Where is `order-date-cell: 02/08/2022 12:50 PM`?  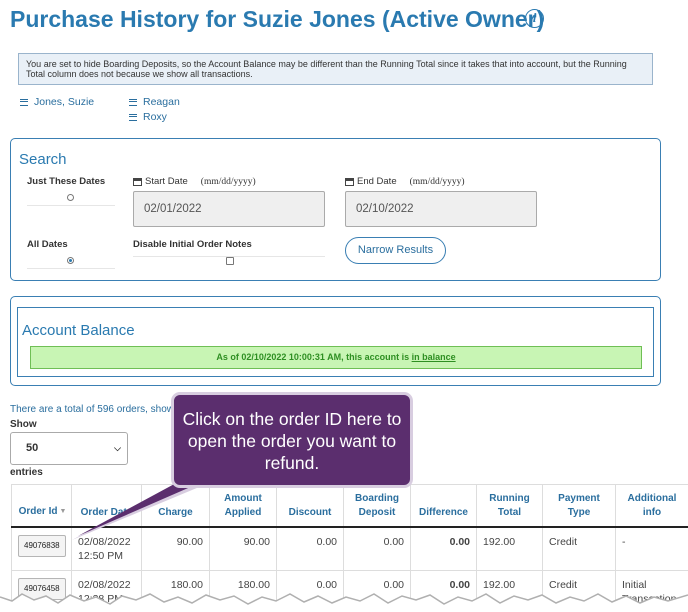 order-date-cell: 02/08/2022 12:50 PM is located at coordinates (106, 548).